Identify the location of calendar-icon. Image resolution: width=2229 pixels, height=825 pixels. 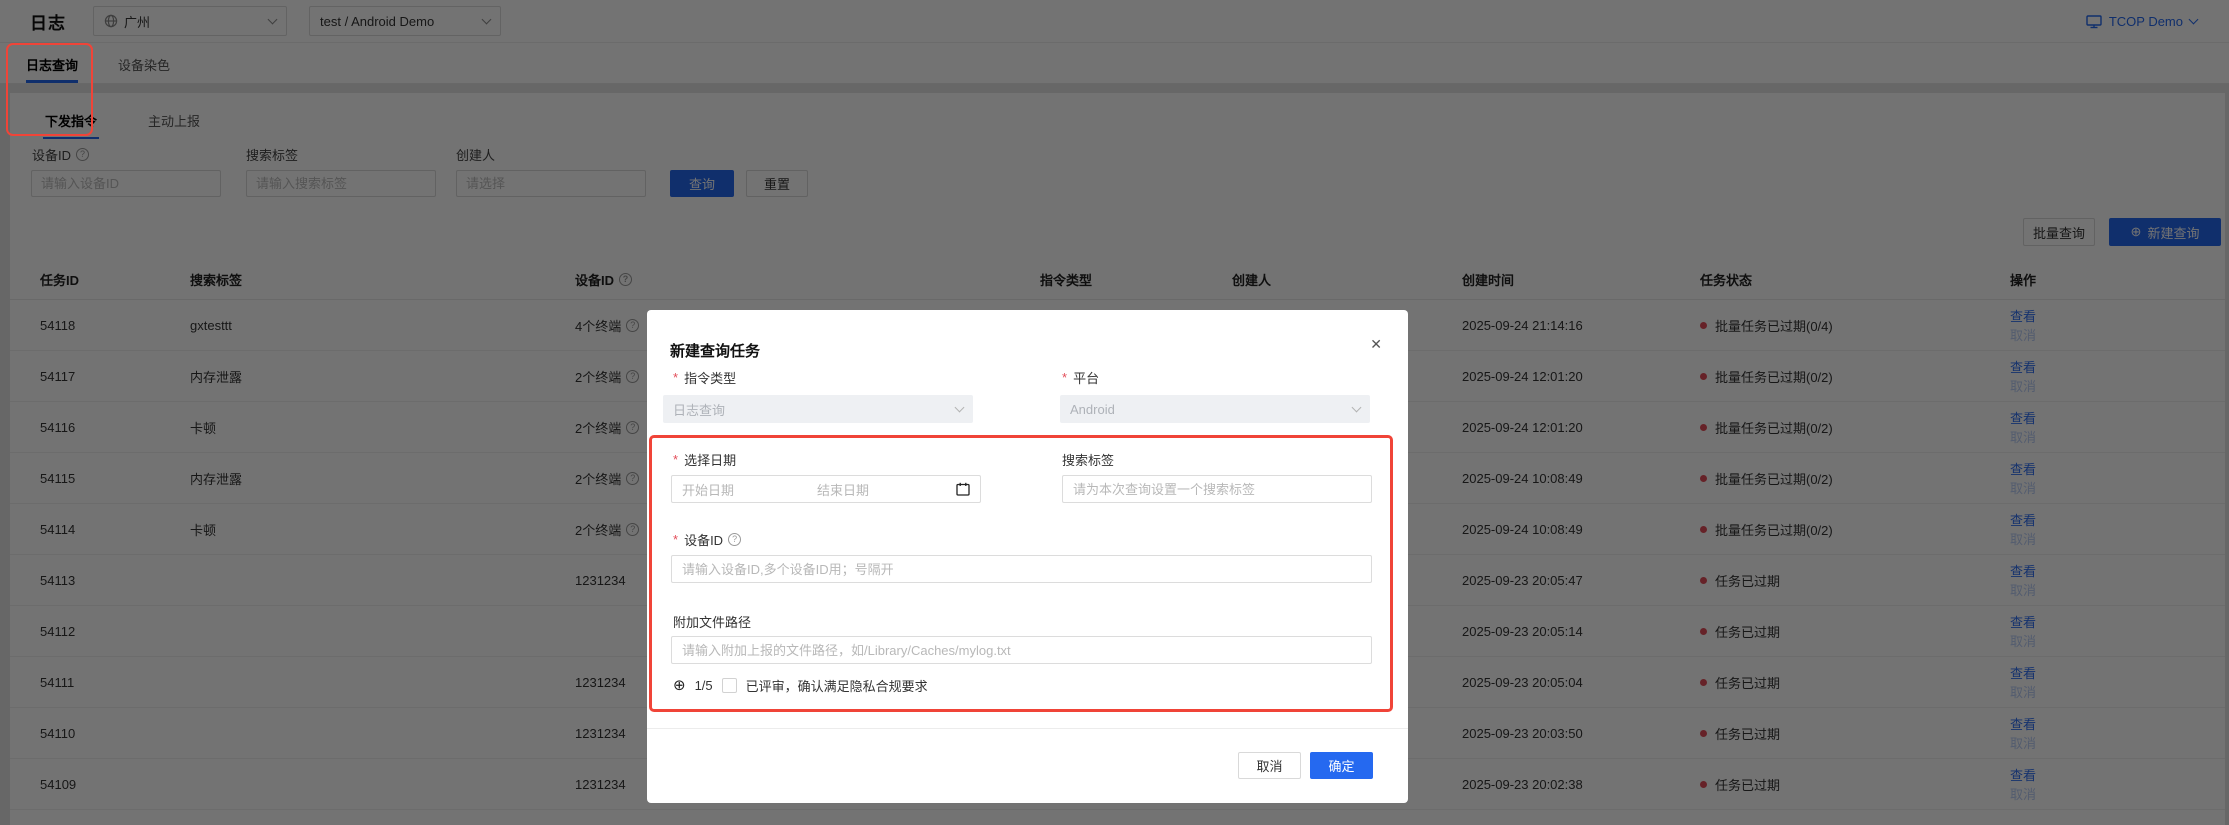
(963, 489).